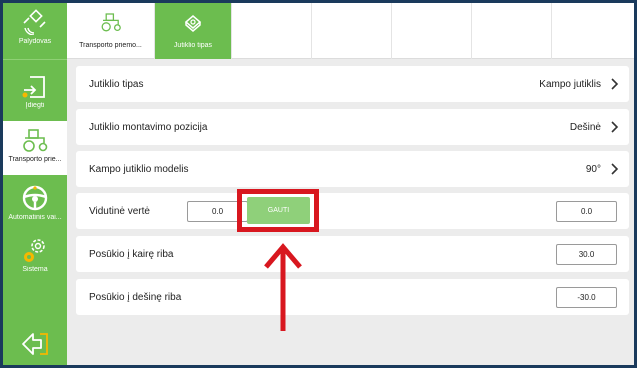 This screenshot has width=637, height=368. I want to click on row-label: Vidutinė vertė, so click(119, 211).